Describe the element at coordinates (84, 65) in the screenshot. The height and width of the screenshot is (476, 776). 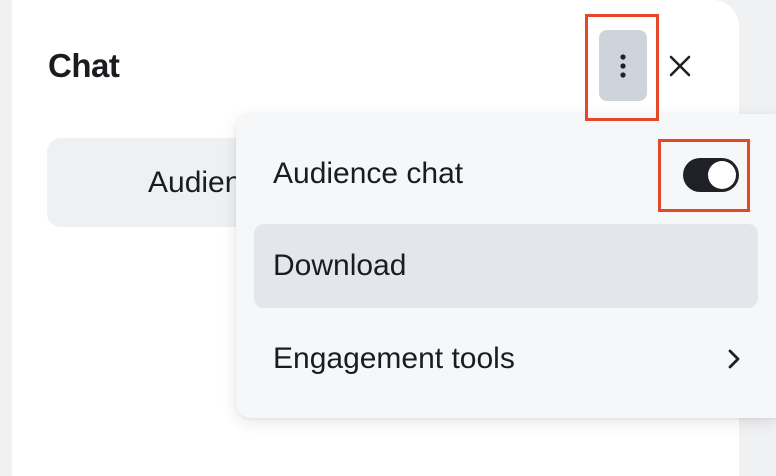
I see `chat-title: Chat` at that location.